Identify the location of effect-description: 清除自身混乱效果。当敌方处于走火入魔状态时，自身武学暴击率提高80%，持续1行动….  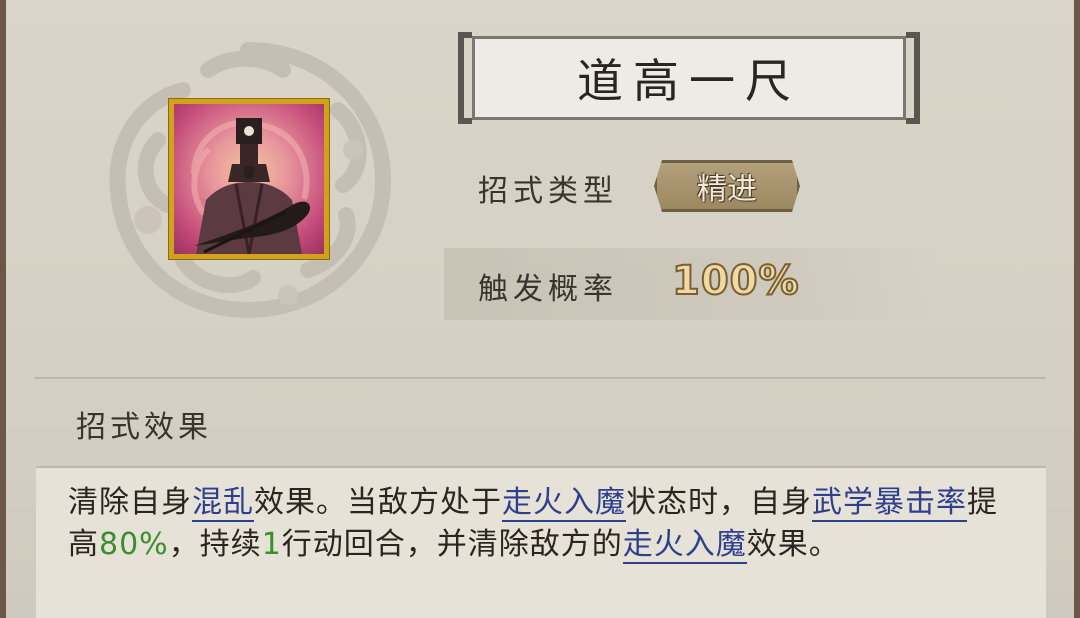
(543, 524).